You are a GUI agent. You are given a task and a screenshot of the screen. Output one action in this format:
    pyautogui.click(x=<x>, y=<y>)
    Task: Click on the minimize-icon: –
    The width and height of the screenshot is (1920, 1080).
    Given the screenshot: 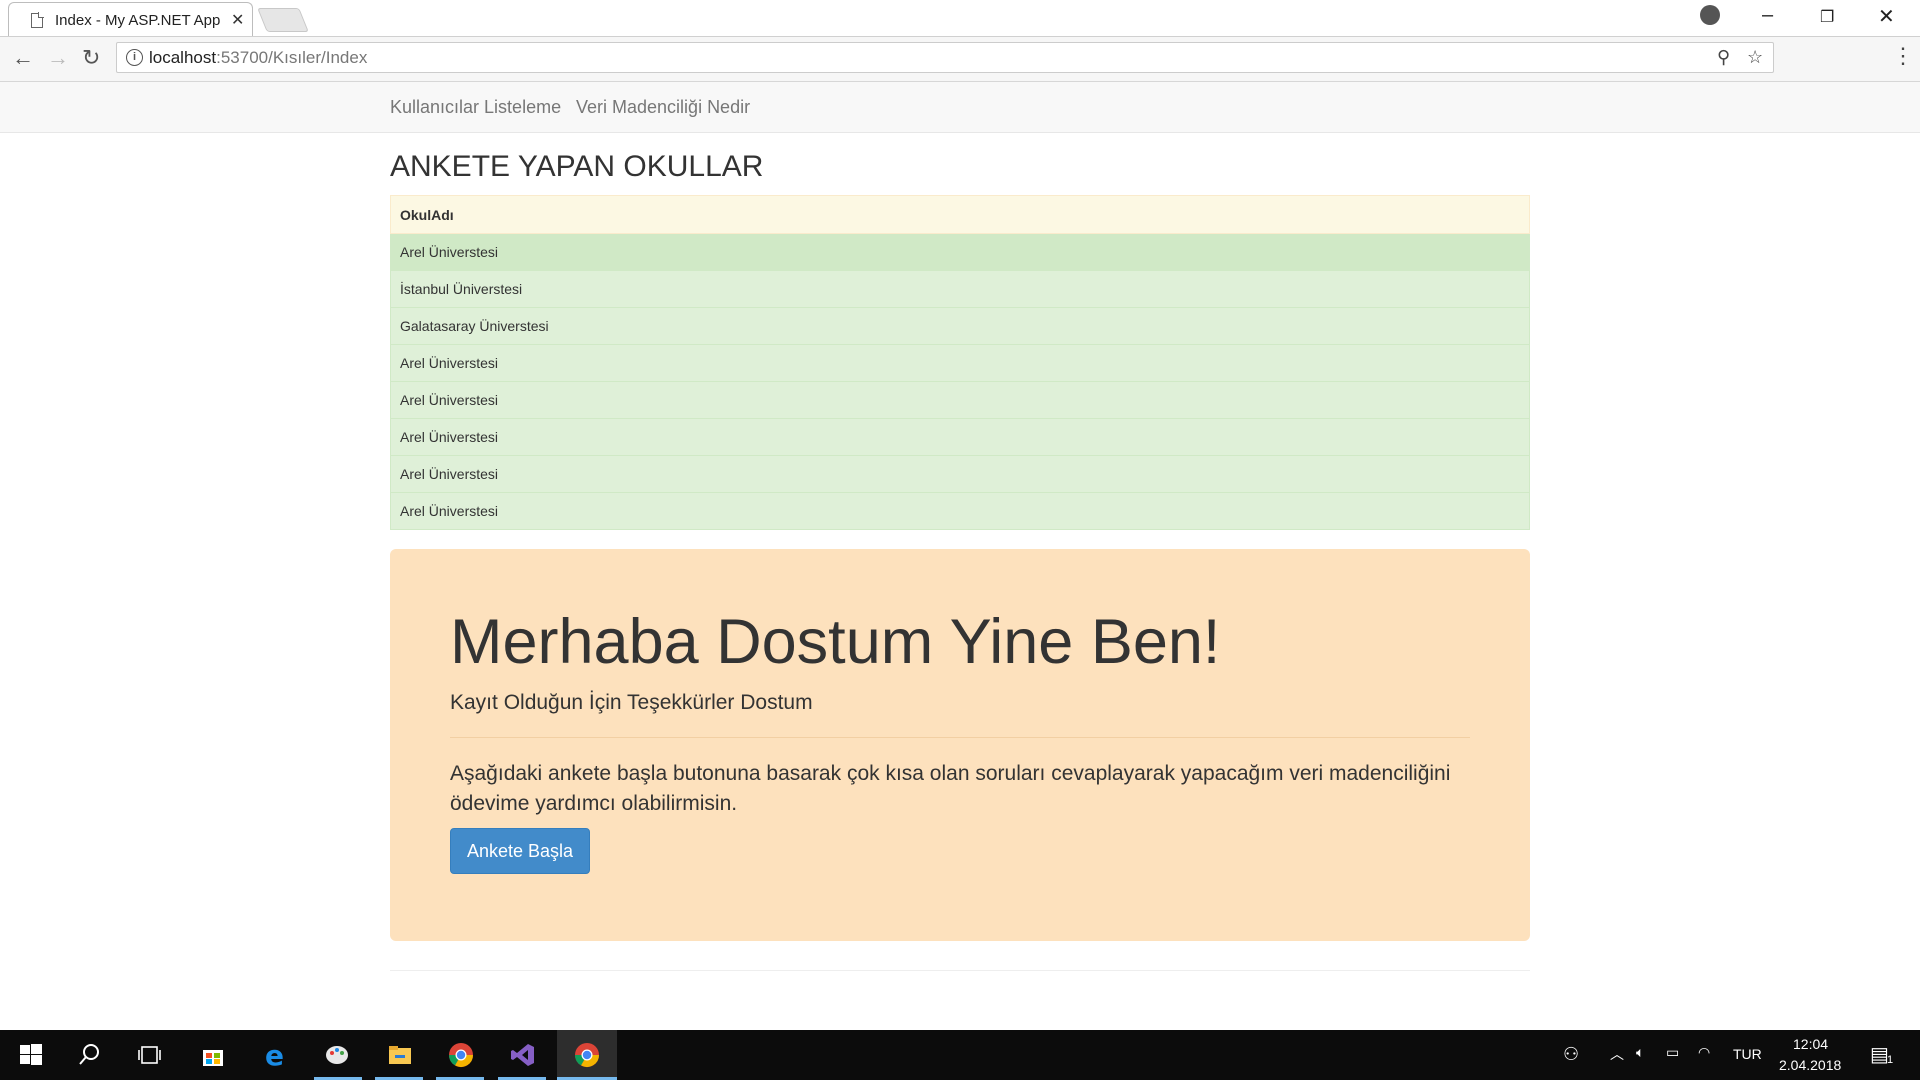 What is the action you would take?
    pyautogui.click(x=1767, y=15)
    